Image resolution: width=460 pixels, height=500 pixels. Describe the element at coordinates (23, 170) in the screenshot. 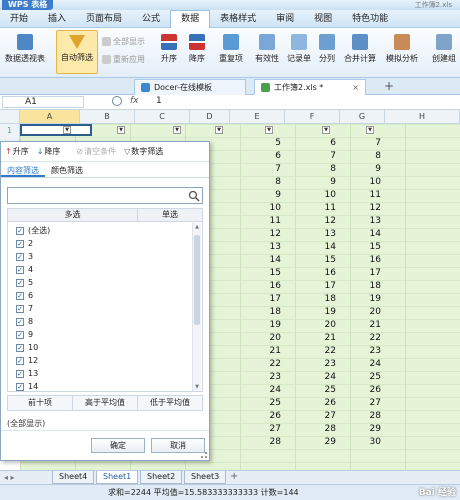

I see `tab-content-filter: 内容筛选` at that location.